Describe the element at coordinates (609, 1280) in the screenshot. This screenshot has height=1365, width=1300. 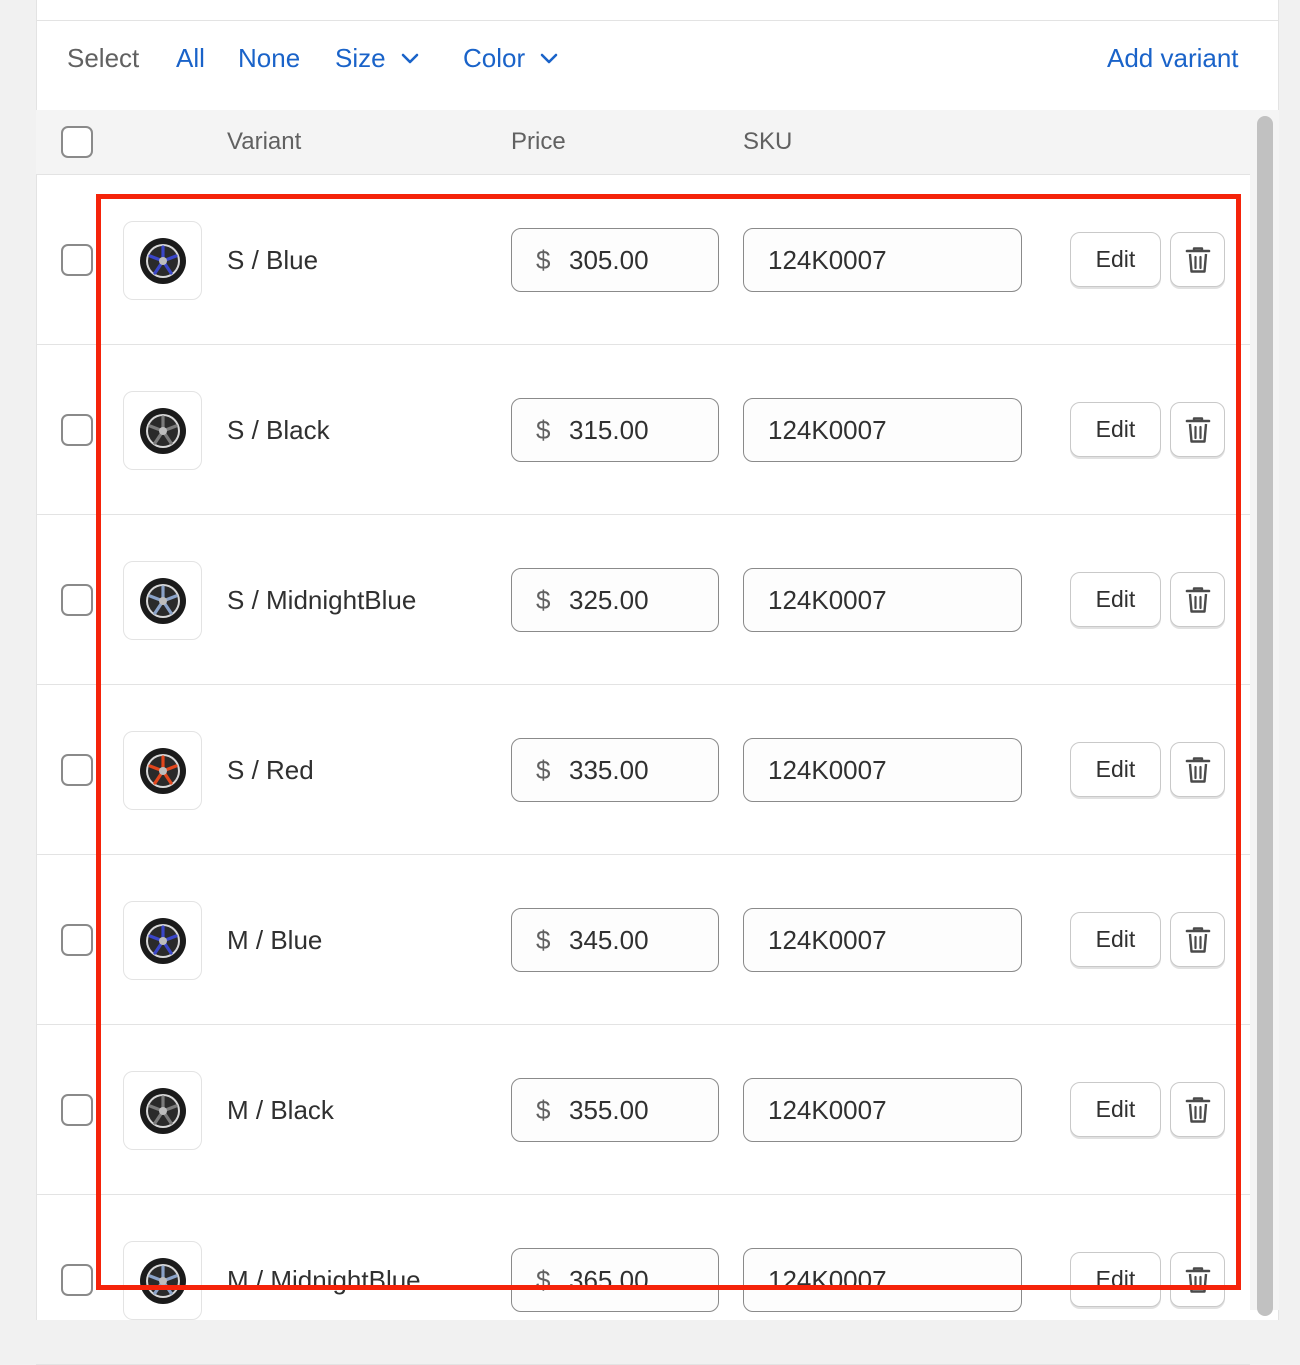
I see `price-value: 365.00` at that location.